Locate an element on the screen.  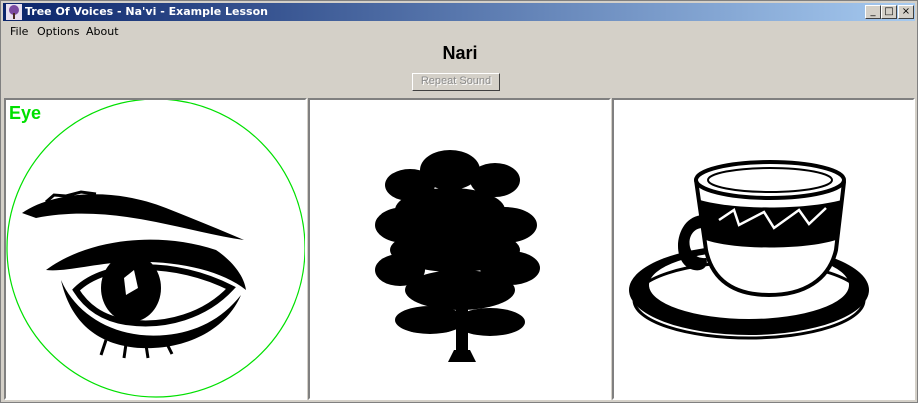
minimize-icon: _ is located at coordinates (873, 11).